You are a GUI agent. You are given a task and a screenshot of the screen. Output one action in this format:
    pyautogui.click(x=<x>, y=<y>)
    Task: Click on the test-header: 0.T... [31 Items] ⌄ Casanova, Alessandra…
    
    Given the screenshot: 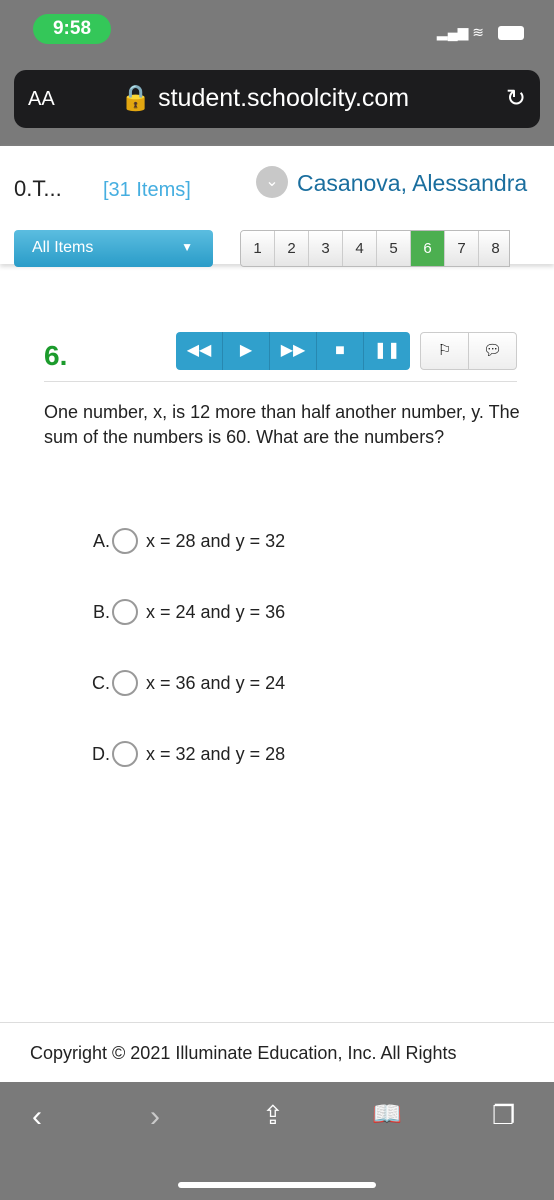 What is the action you would take?
    pyautogui.click(x=277, y=206)
    